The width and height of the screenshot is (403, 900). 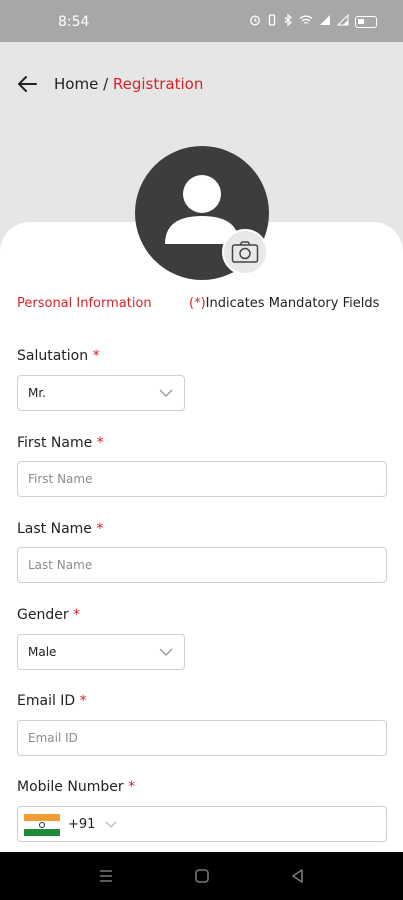 I want to click on system-nav-bar, so click(x=201, y=876).